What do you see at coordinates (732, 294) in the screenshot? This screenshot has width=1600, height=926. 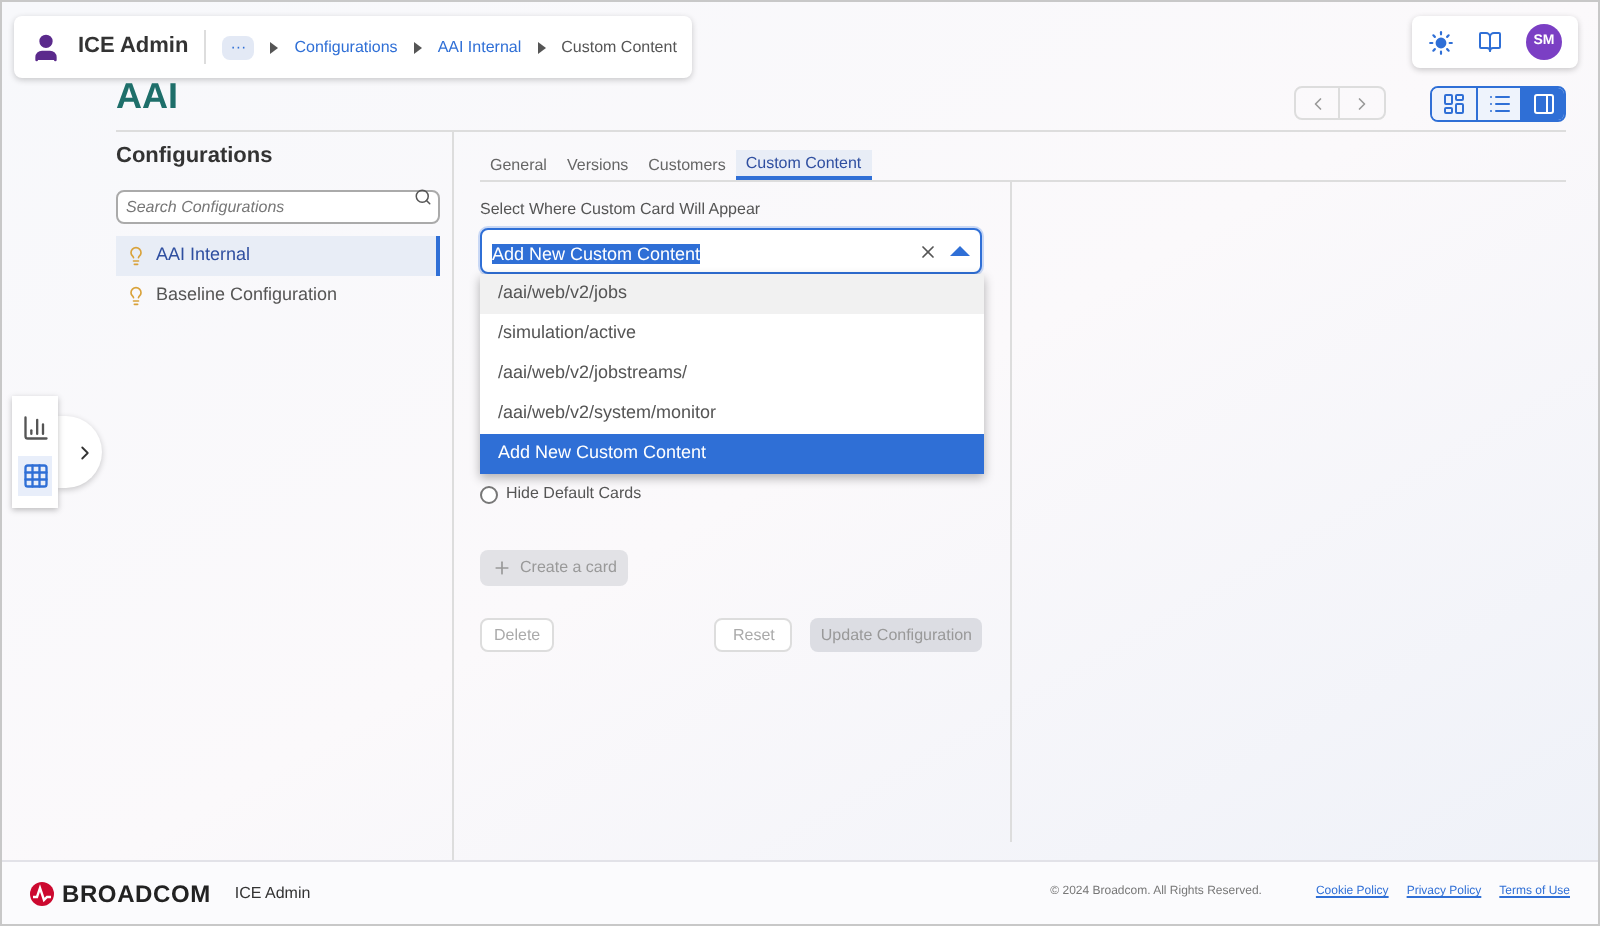 I see `dropdown-option: /aai/web/v2/jobs` at bounding box center [732, 294].